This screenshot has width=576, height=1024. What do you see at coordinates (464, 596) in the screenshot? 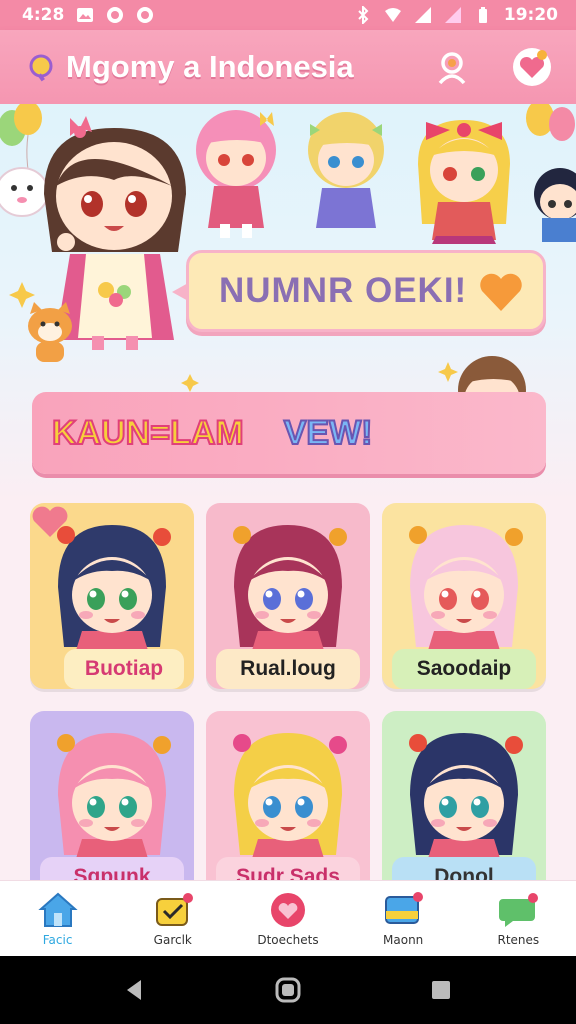
I see `character-card: Saoodaip` at bounding box center [464, 596].